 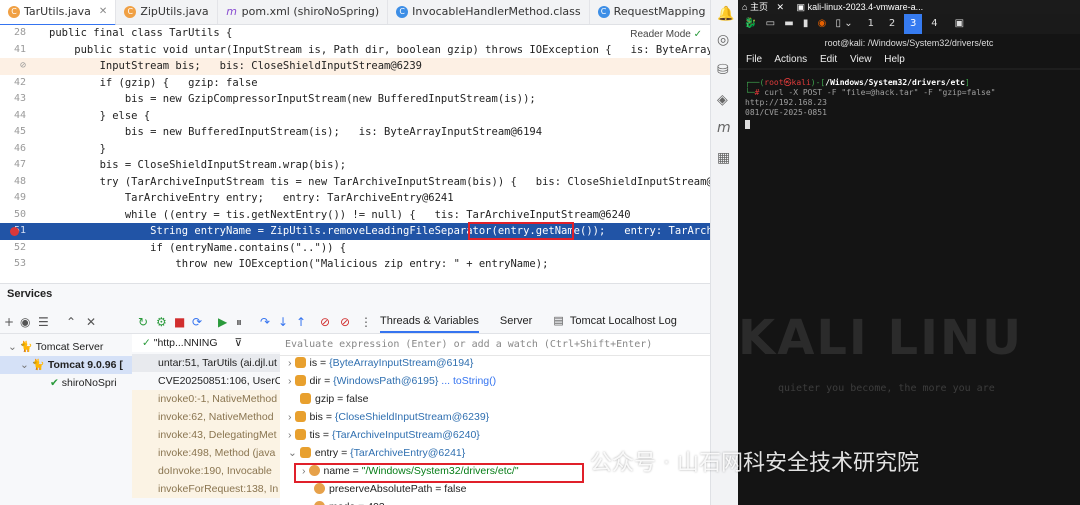 I want to click on debug-icon: ⚙, so click(x=161, y=322).